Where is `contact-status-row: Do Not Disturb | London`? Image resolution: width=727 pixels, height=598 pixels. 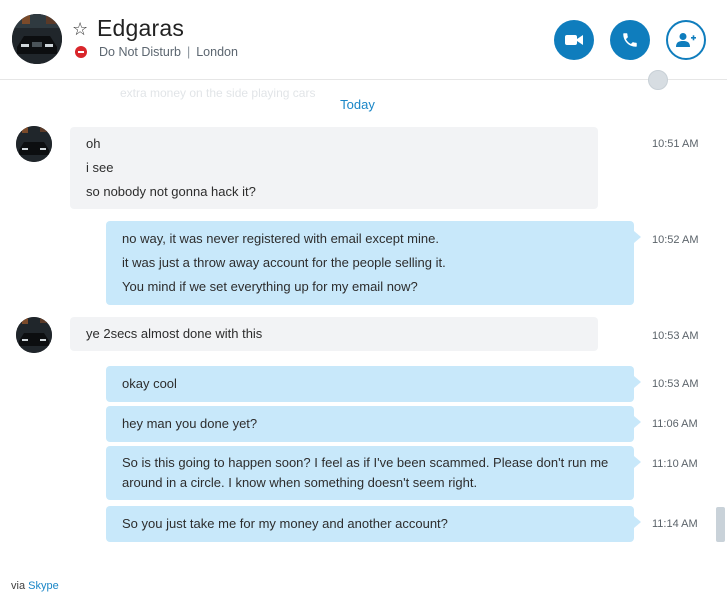
contact-status-row: Do Not Disturb | London is located at coordinates (156, 52).